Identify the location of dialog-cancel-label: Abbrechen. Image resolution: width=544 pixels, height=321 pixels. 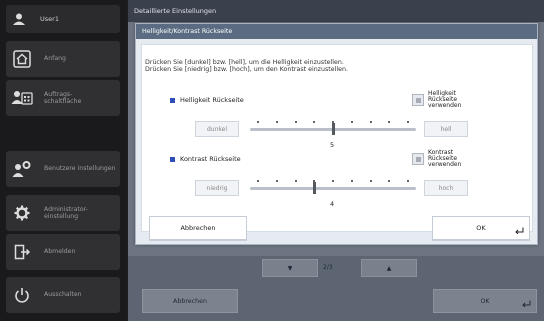
(198, 228).